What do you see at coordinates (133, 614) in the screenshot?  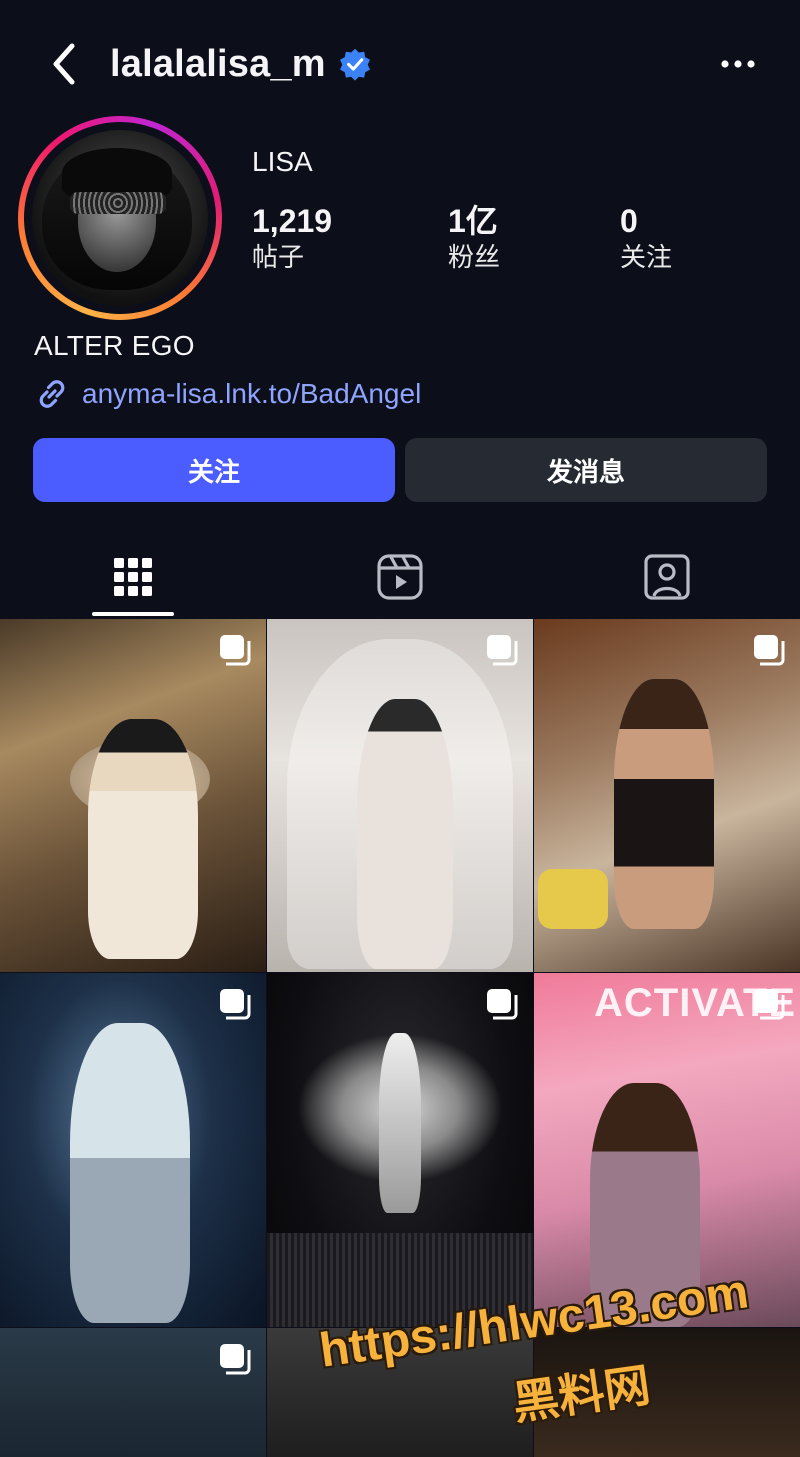 I see `active-tab-indicator` at bounding box center [133, 614].